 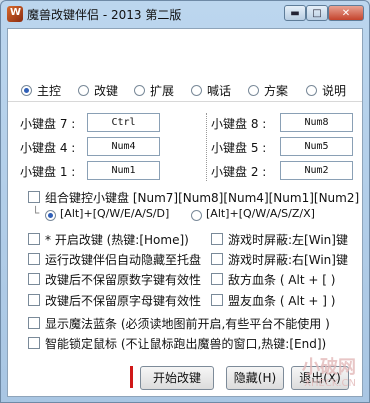 What do you see at coordinates (288, 260) in the screenshot?
I see `block-right-win-label: 游戏时屏蔽:右[Win]键` at bounding box center [288, 260].